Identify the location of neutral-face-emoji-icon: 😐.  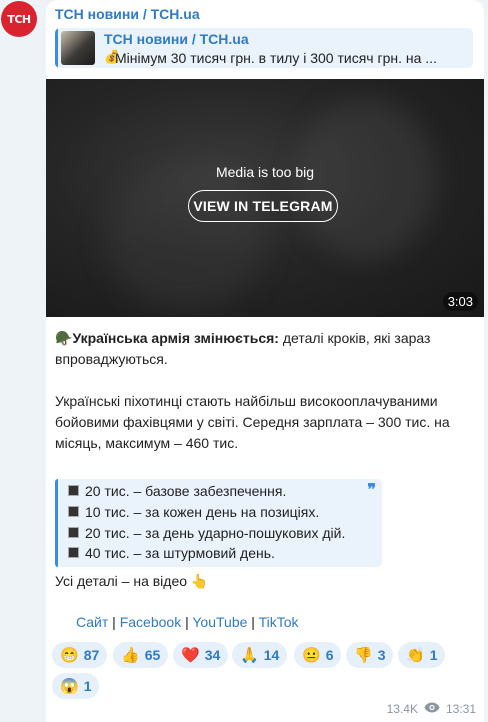
(311, 655).